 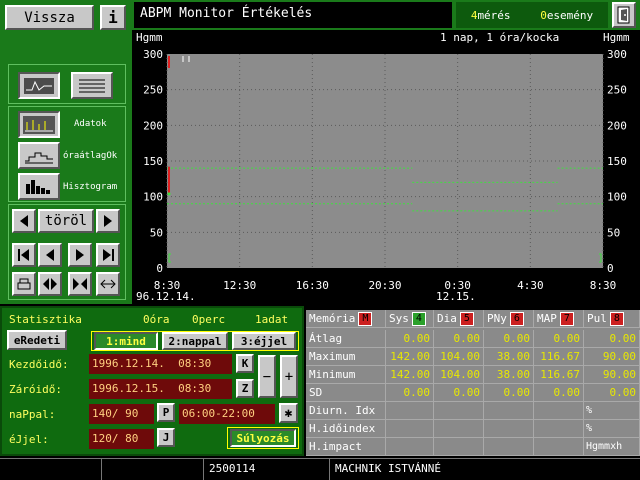 I want to click on hourly-mode-button, so click(x=39, y=155).